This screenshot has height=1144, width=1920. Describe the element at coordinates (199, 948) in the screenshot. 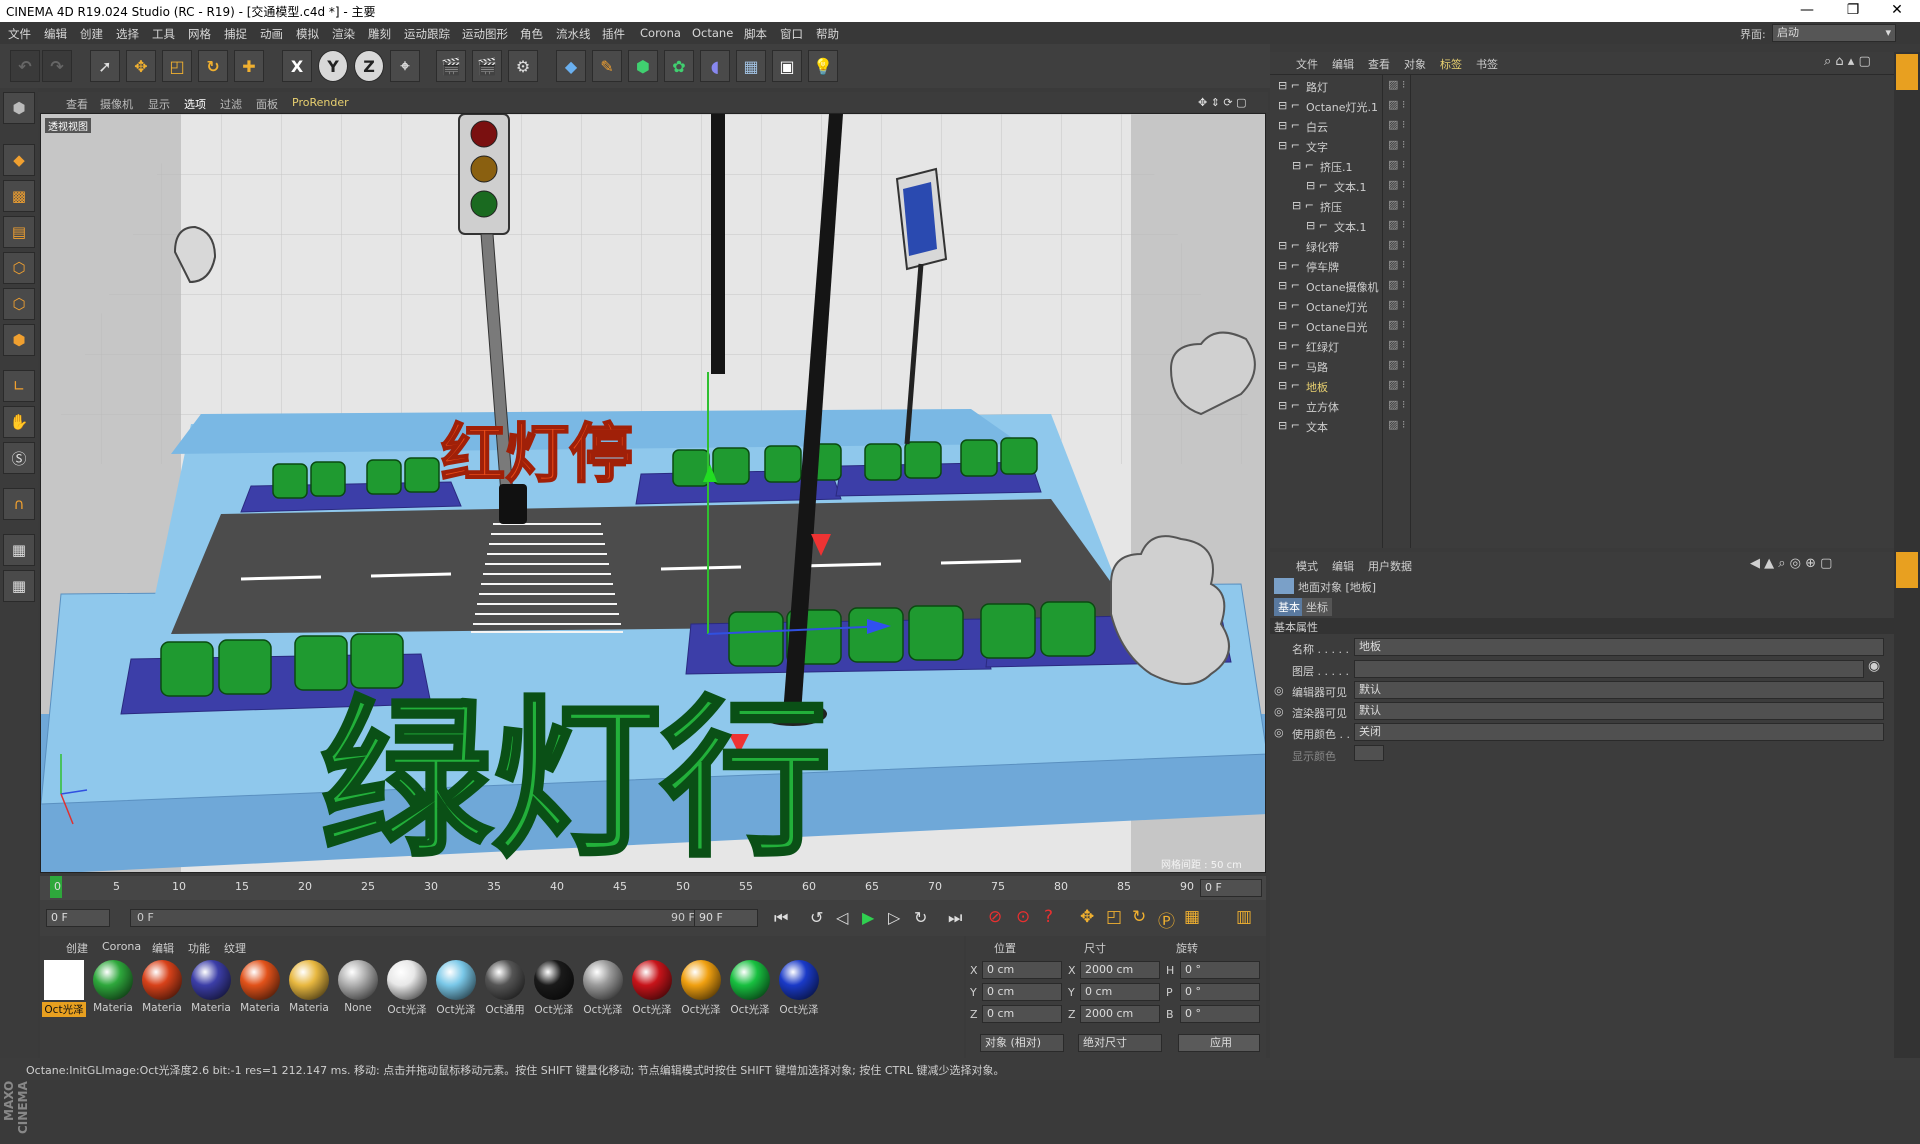

I see `mat-menu-function: 功能` at that location.